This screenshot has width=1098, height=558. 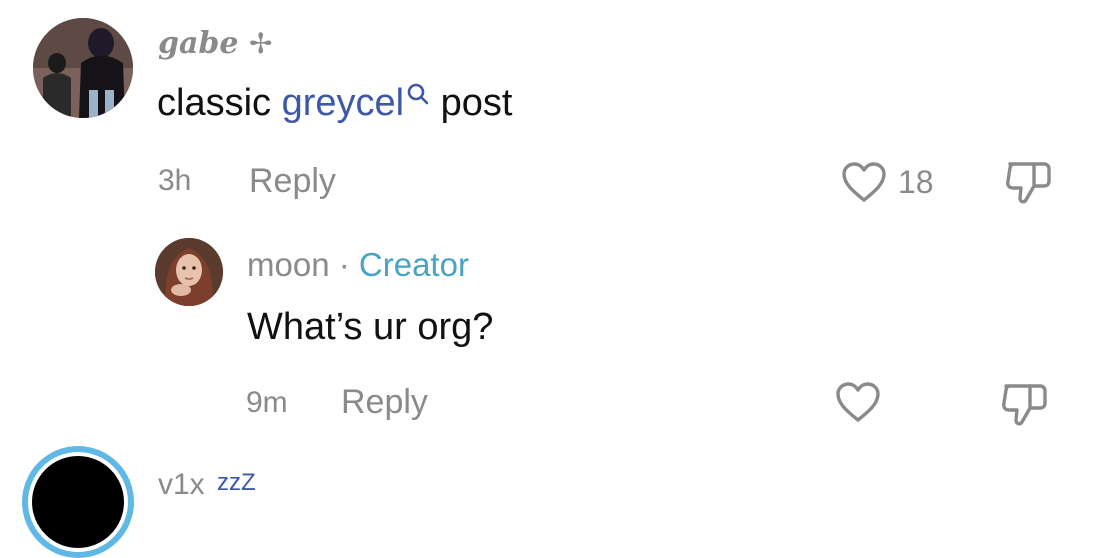 I want to click on comment-text-gabe: classic greycel post, so click(x=335, y=103).